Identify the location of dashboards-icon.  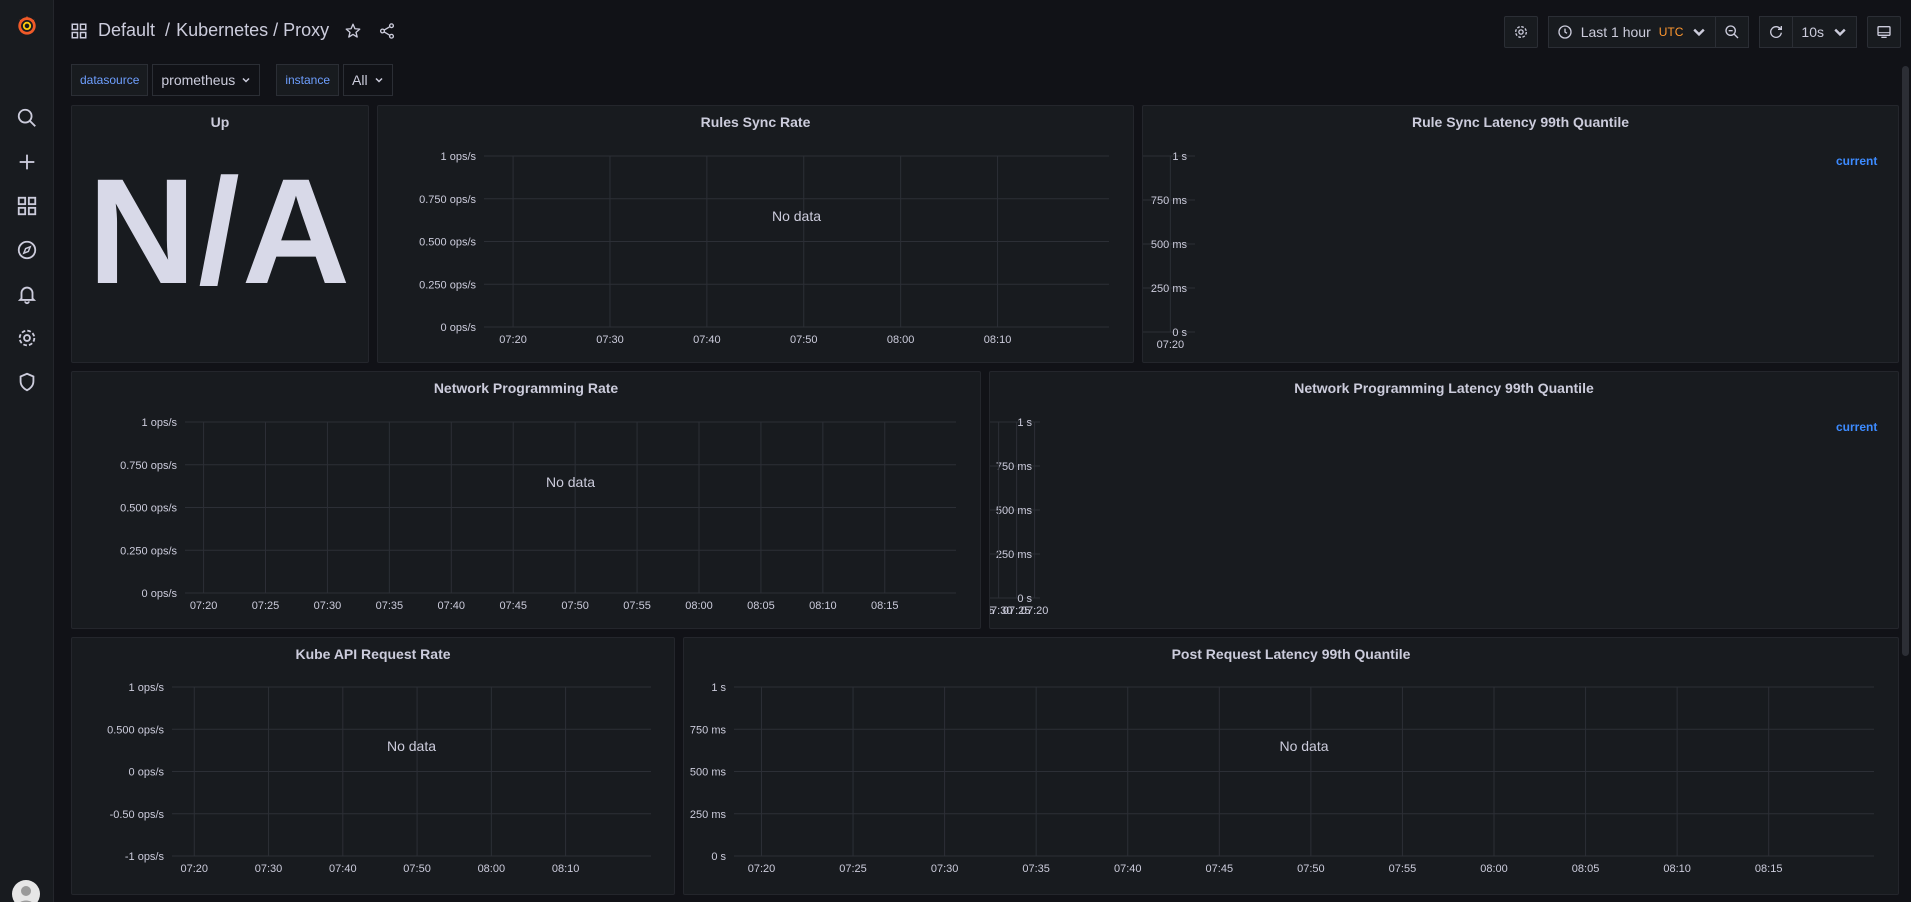
(27, 206).